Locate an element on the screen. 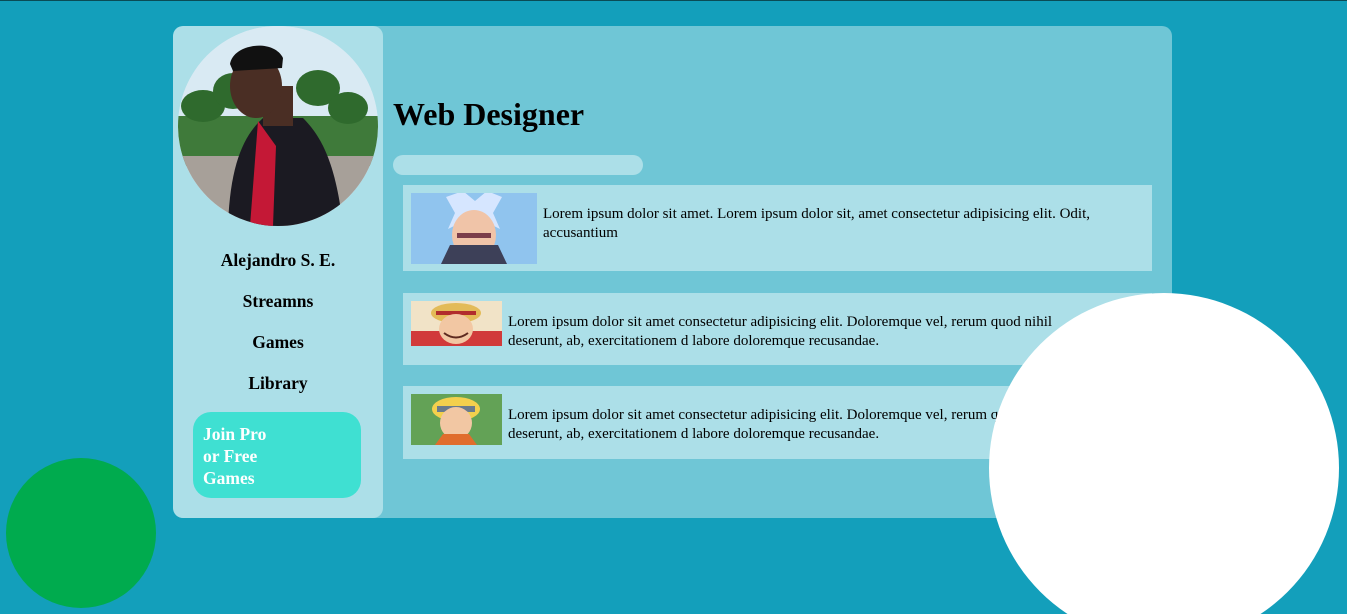  sidebar-nav: Alejandro S. E. Streamns Games Library is located at coordinates (278, 328).